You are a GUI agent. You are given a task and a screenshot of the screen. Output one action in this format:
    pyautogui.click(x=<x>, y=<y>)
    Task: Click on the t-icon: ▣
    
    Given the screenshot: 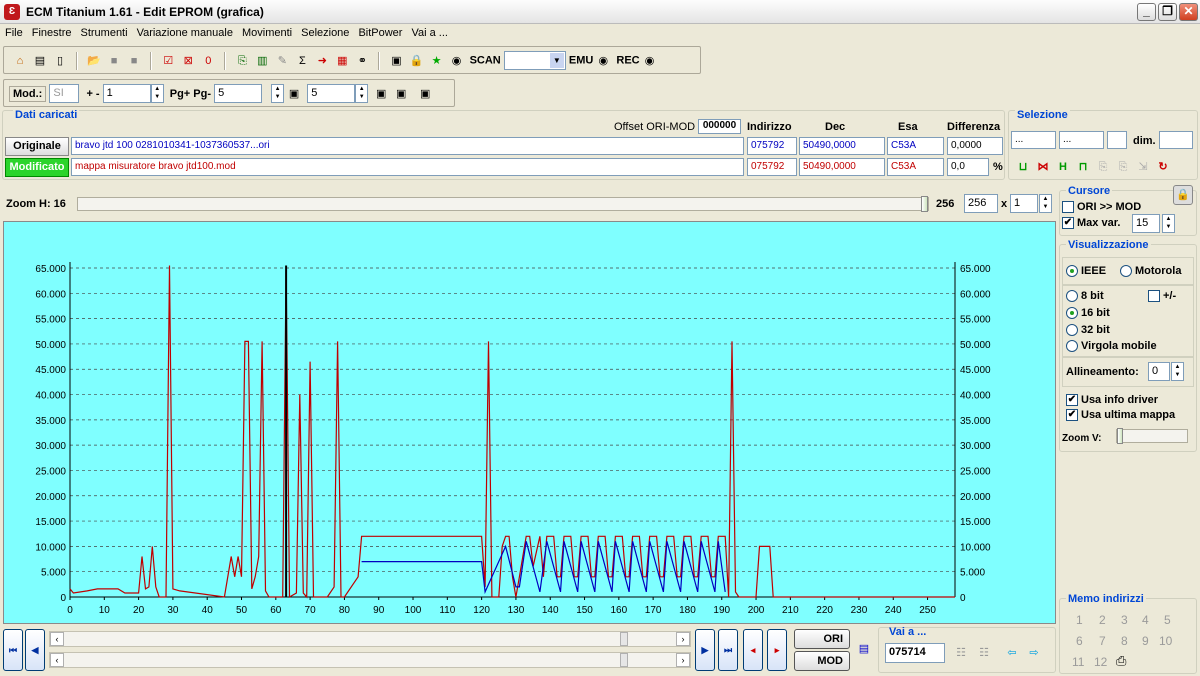 What is the action you would take?
    pyautogui.click(x=425, y=94)
    